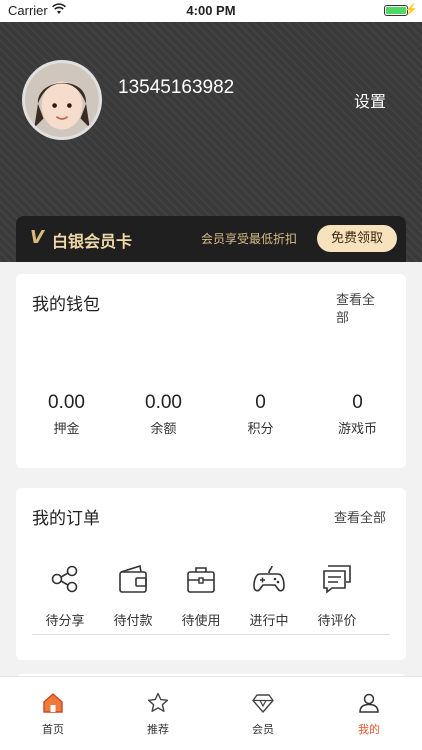 The width and height of the screenshot is (422, 750). Describe the element at coordinates (337, 579) in the screenshot. I see `comment-icon` at that location.